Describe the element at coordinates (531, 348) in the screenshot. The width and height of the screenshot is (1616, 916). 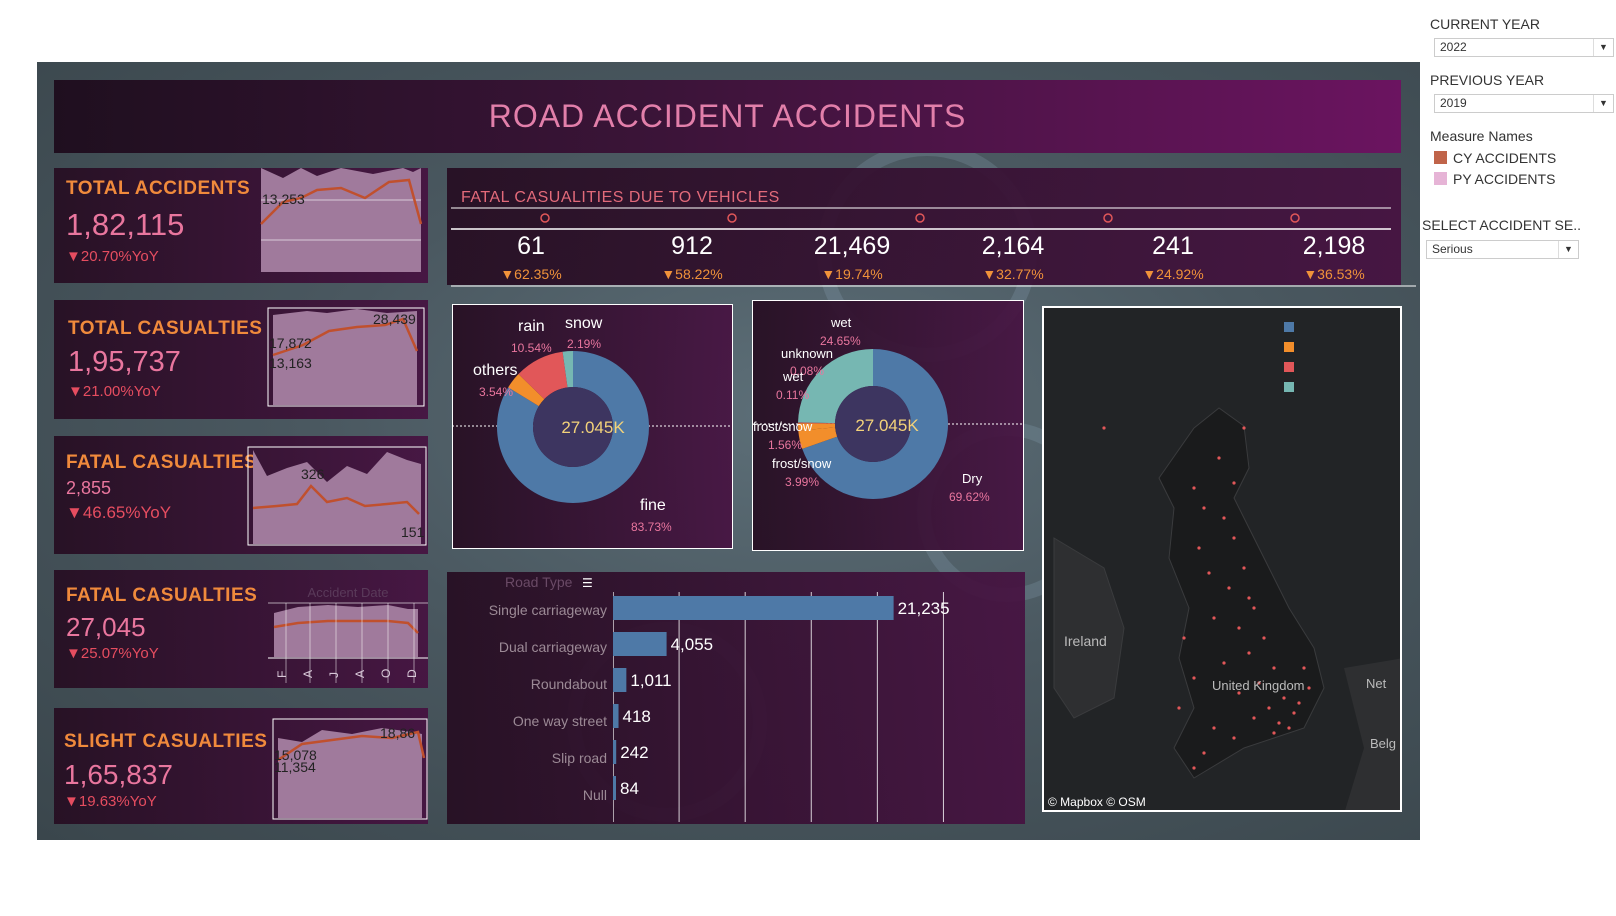
I see `donut-pct-rain: 10.54%` at that location.